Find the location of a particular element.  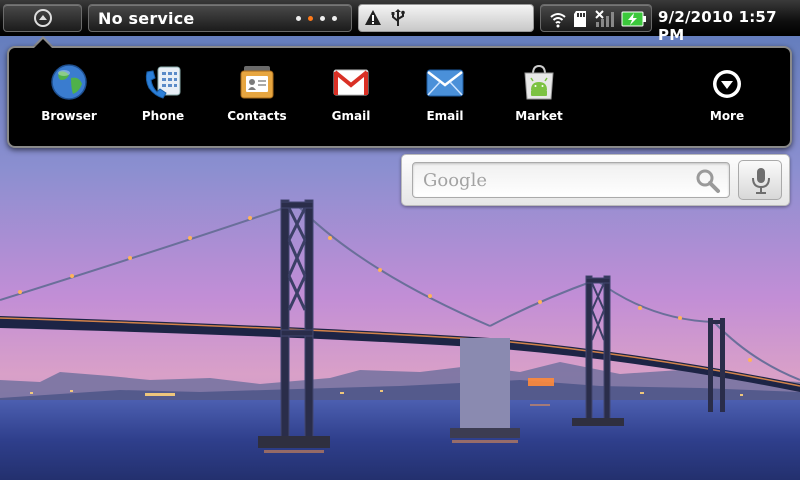

search-placeholder: Google is located at coordinates (455, 180).